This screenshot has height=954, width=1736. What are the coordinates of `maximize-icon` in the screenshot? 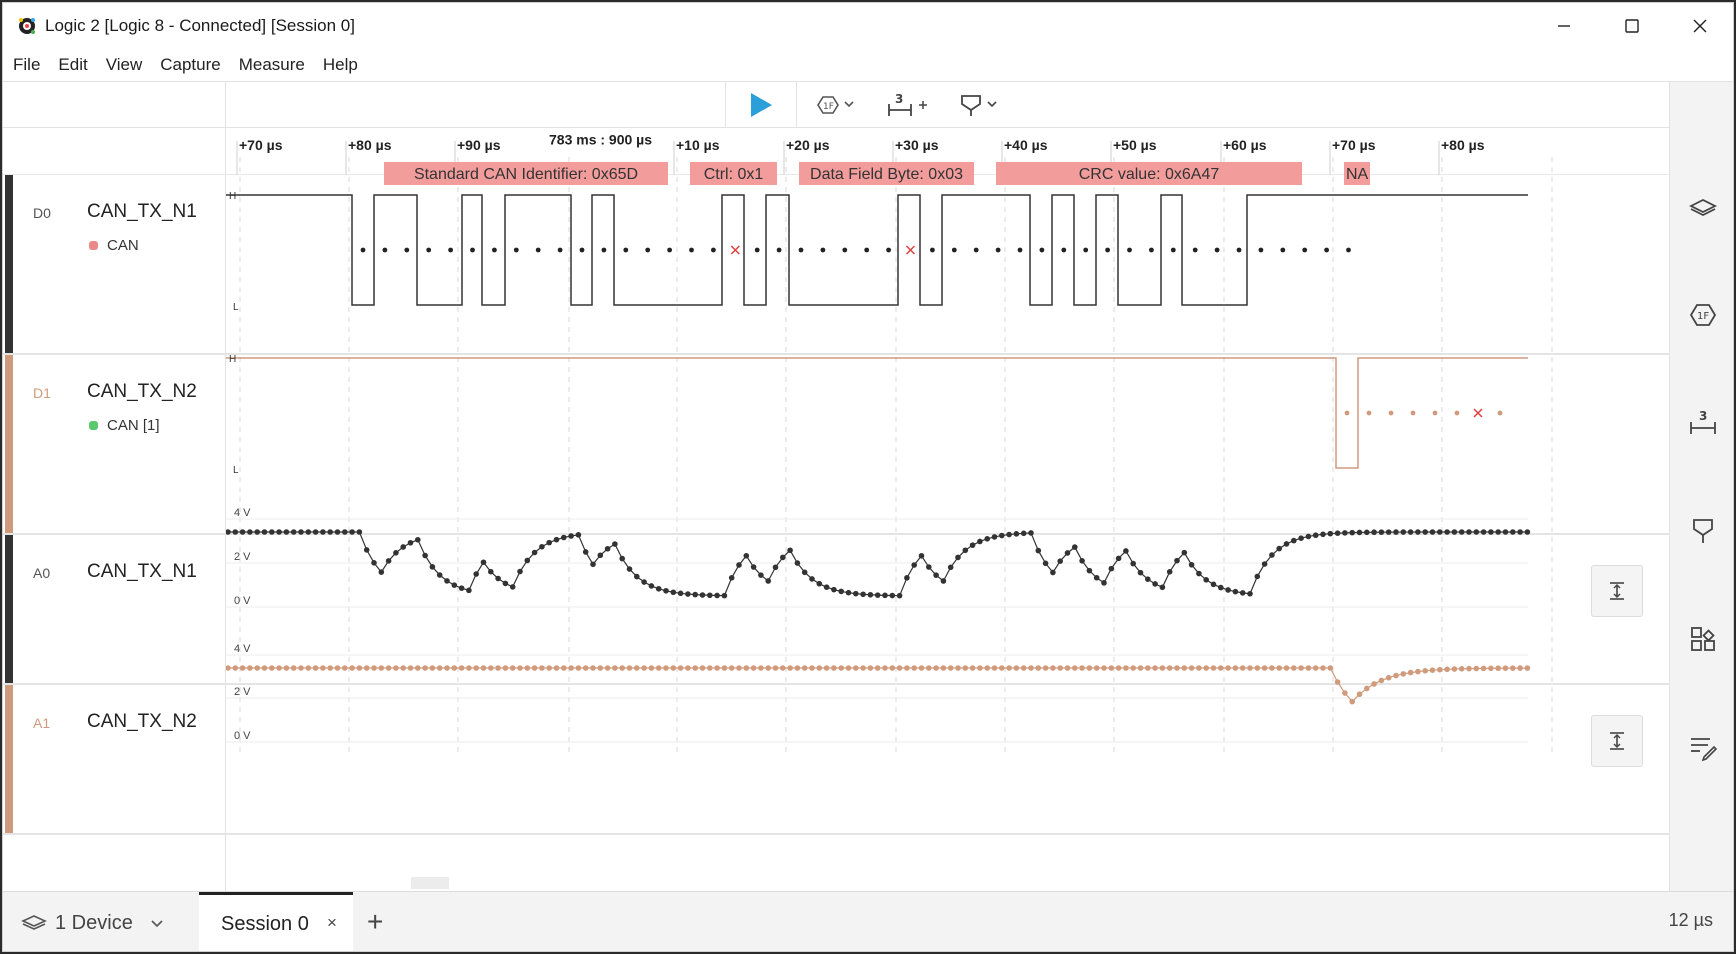 It's located at (1632, 26).